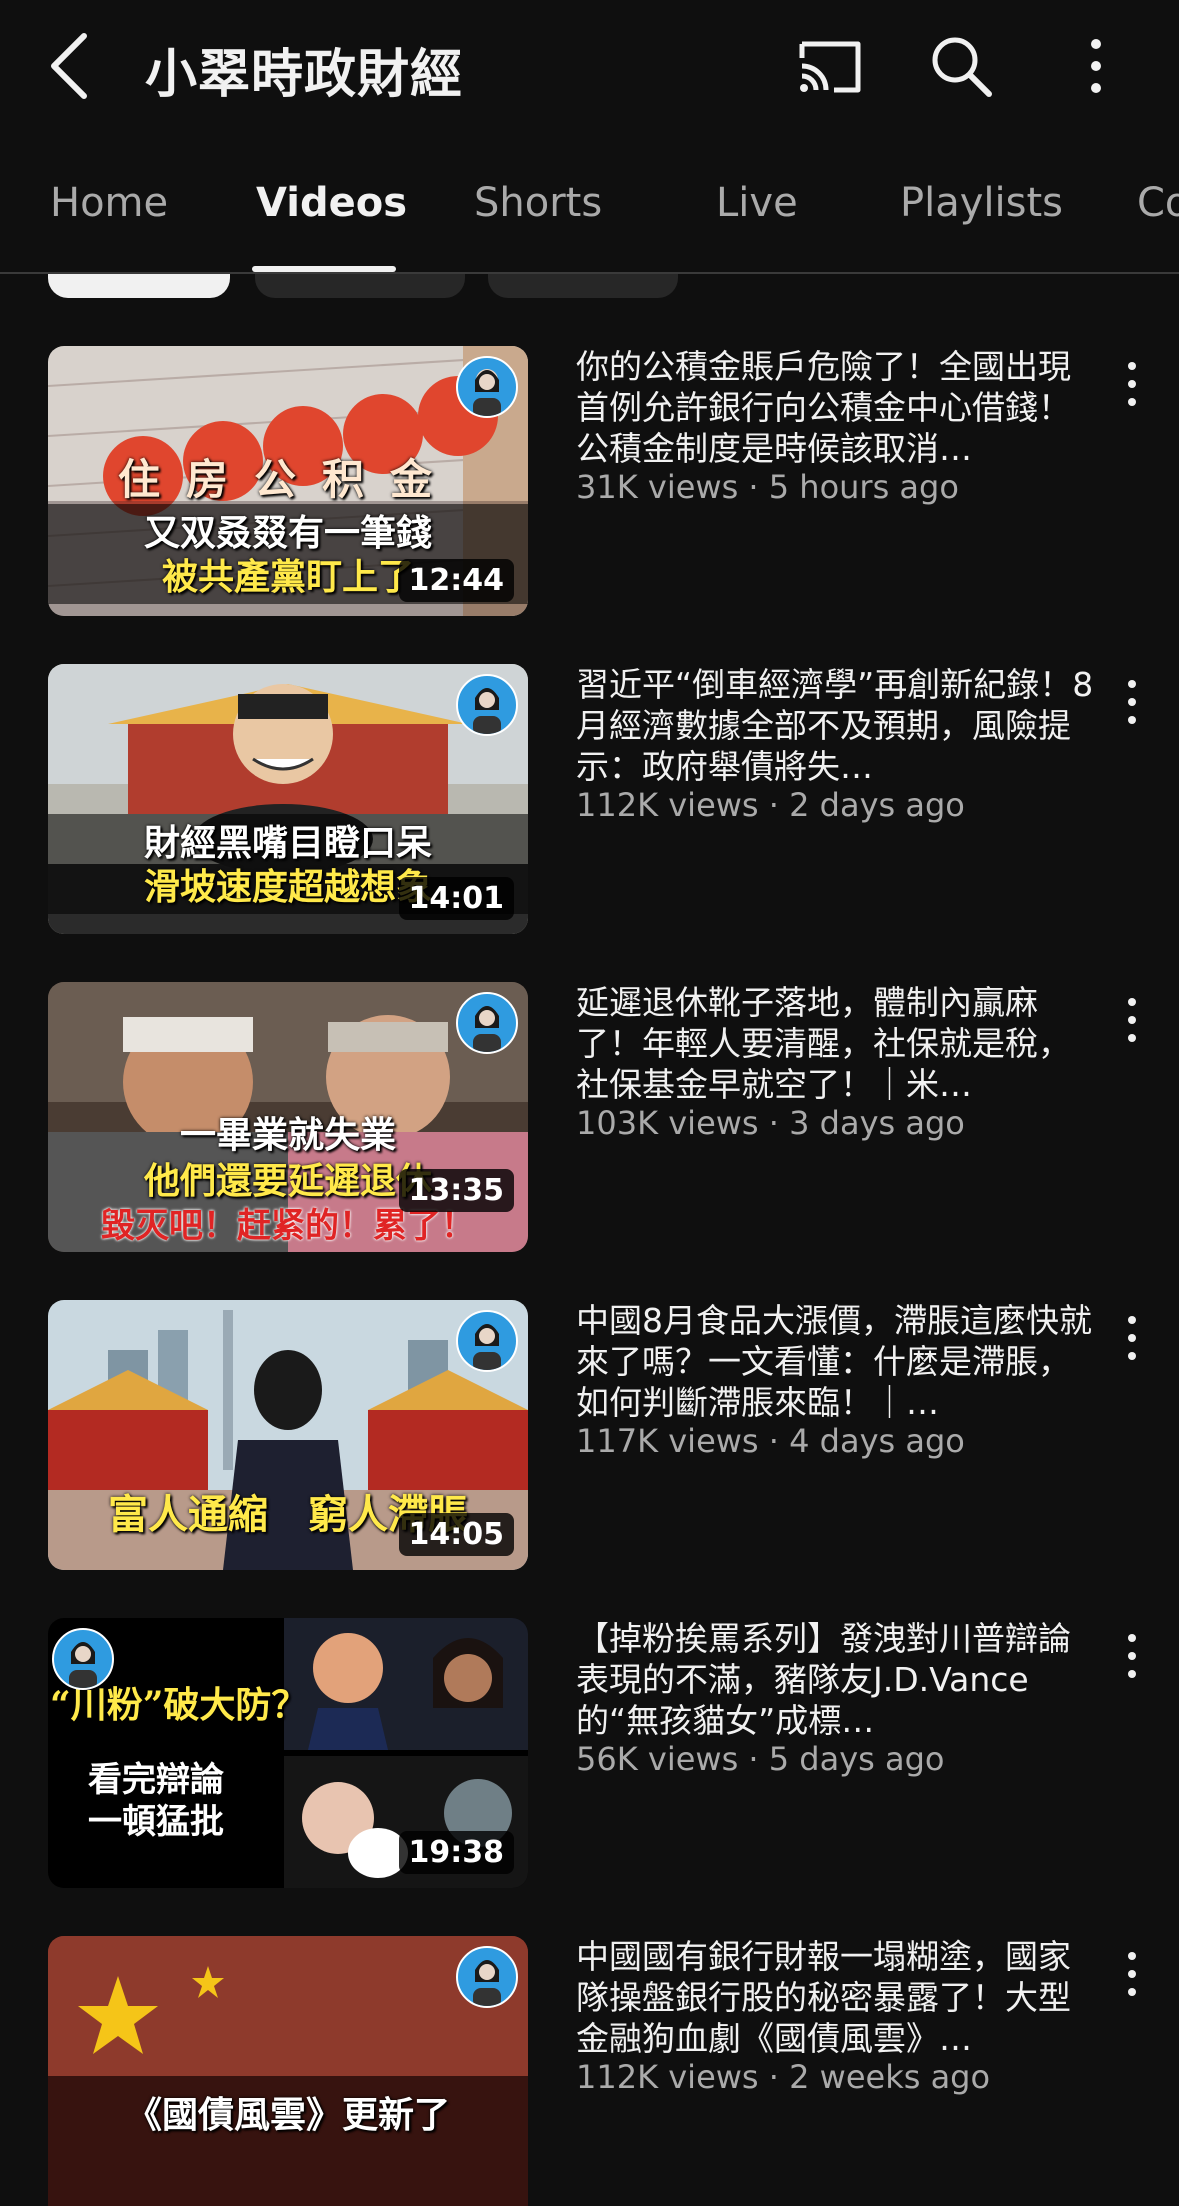  What do you see at coordinates (188, 1514) in the screenshot?
I see `thumbnail-caption-rich: 富人通縮` at bounding box center [188, 1514].